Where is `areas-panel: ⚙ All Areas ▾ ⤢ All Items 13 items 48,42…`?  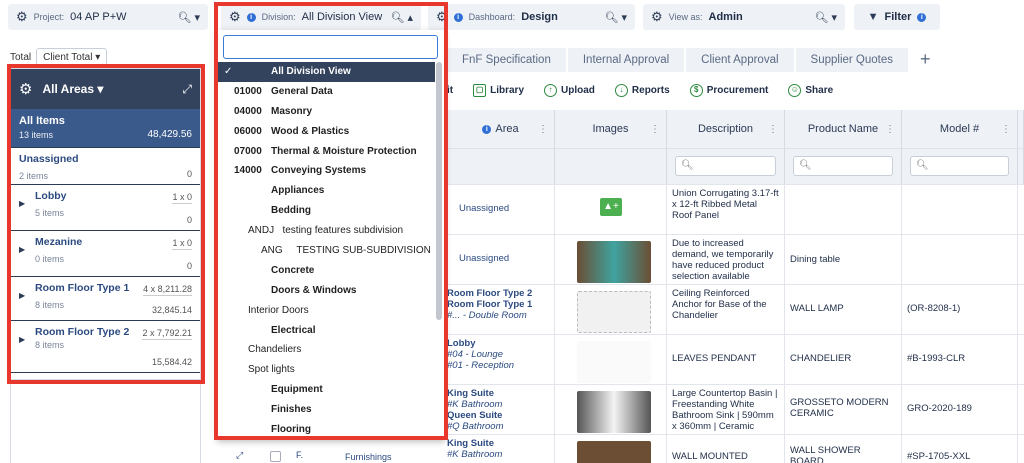 areas-panel: ⚙ All Areas ▾ ⤢ All Items 13 items 48,42… is located at coordinates (105, 224).